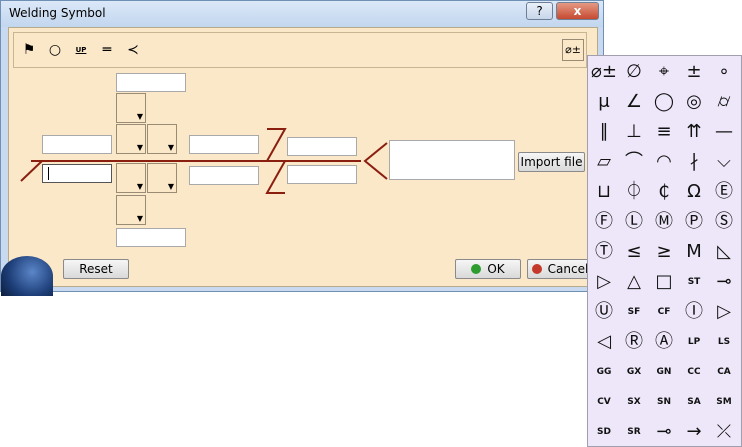 This screenshot has height=447, width=742. What do you see at coordinates (634, 252) in the screenshot?
I see `palette-symbol-6-1-icon: ≤` at bounding box center [634, 252].